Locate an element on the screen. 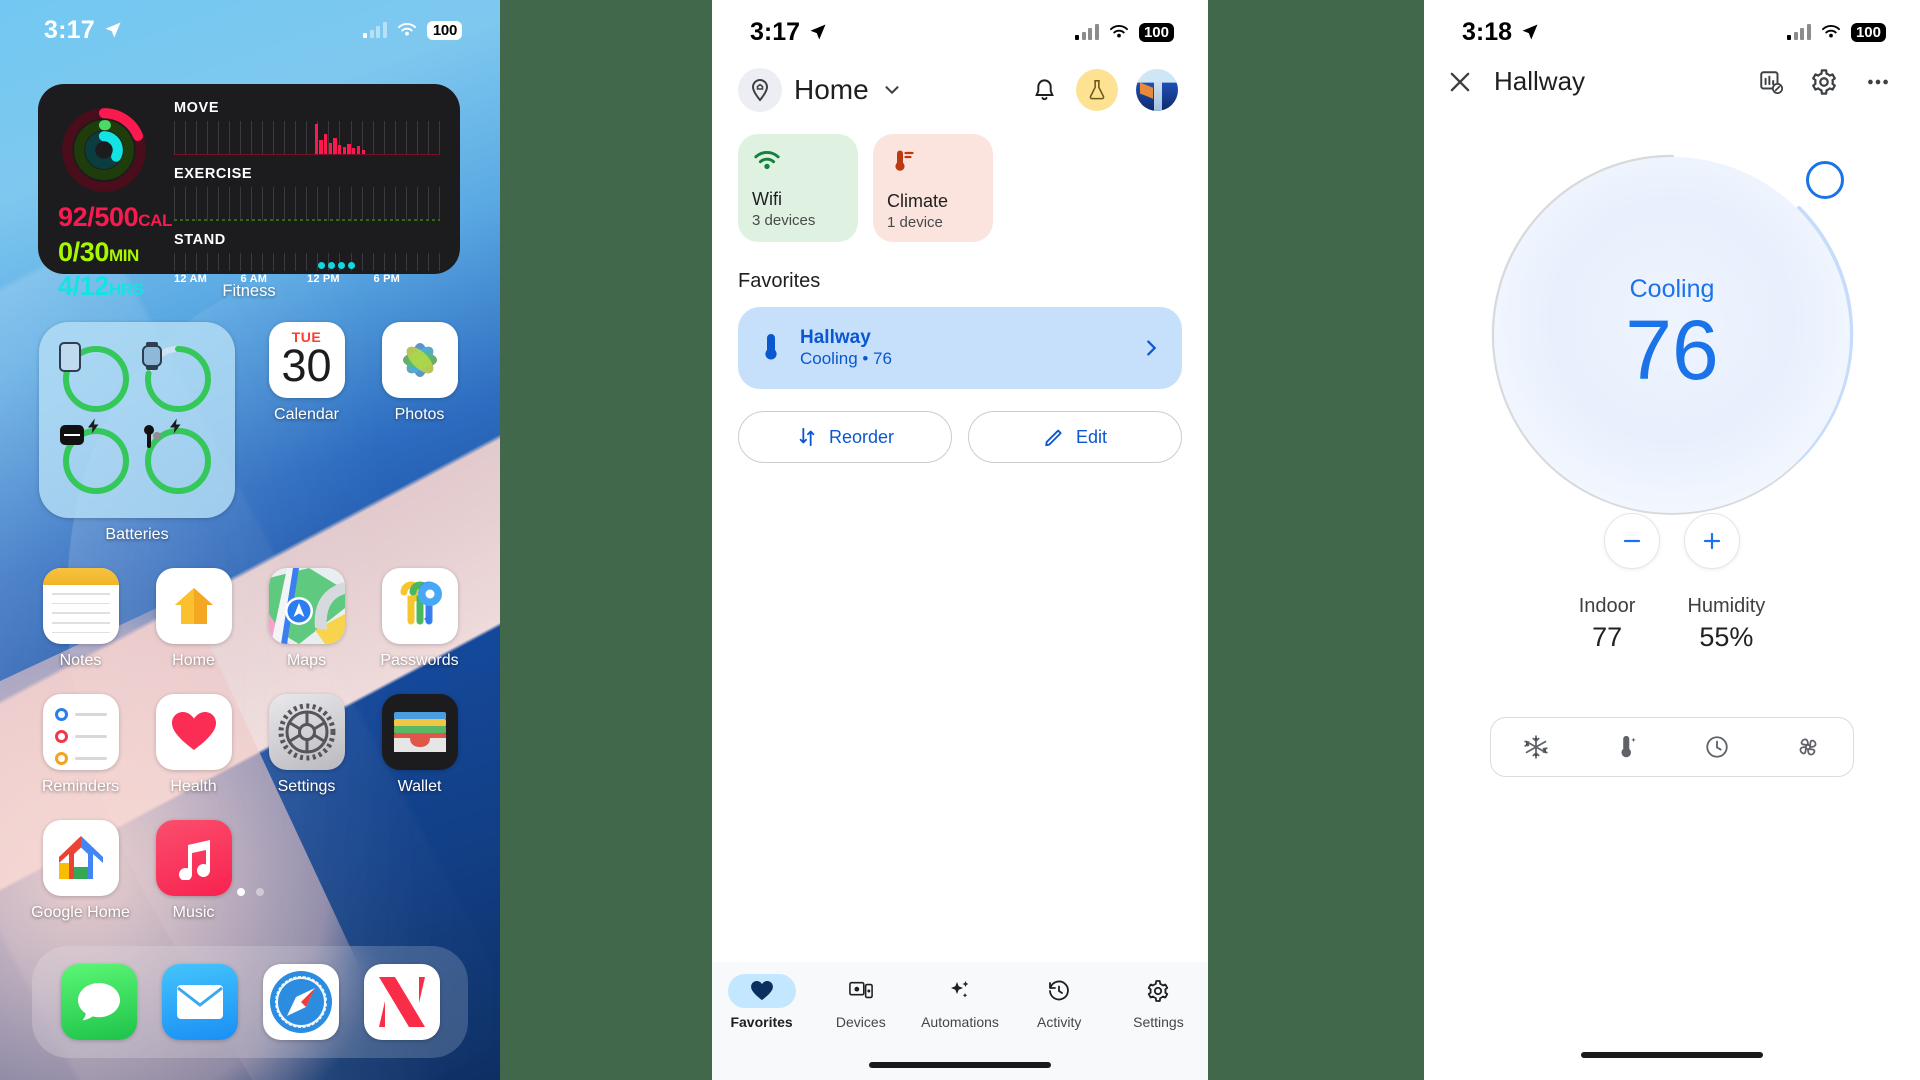 This screenshot has width=1920, height=1080. app-settings: Settings is located at coordinates (306, 745).